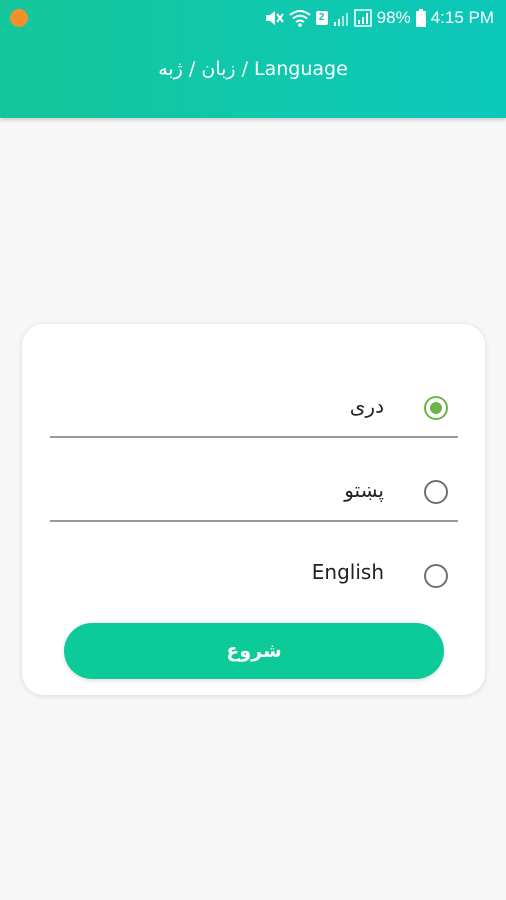  Describe the element at coordinates (340, 19) in the screenshot. I see `signal-weak-icon` at that location.